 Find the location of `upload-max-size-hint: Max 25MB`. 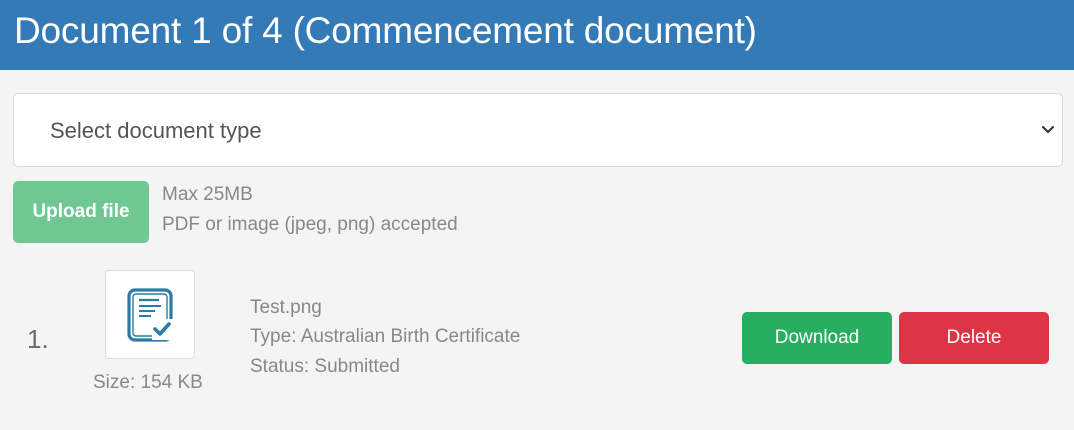

upload-max-size-hint: Max 25MB is located at coordinates (207, 194).